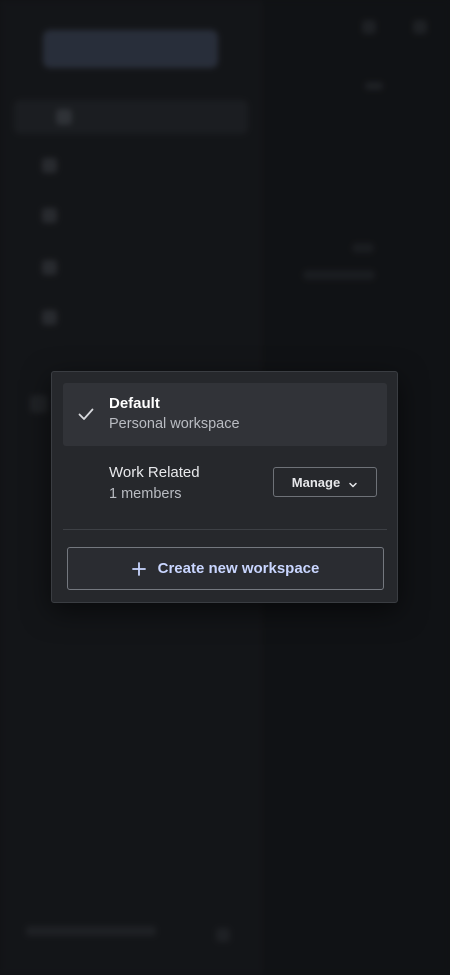 This screenshot has width=450, height=975. I want to click on workspace-member-count: 1 members, so click(145, 494).